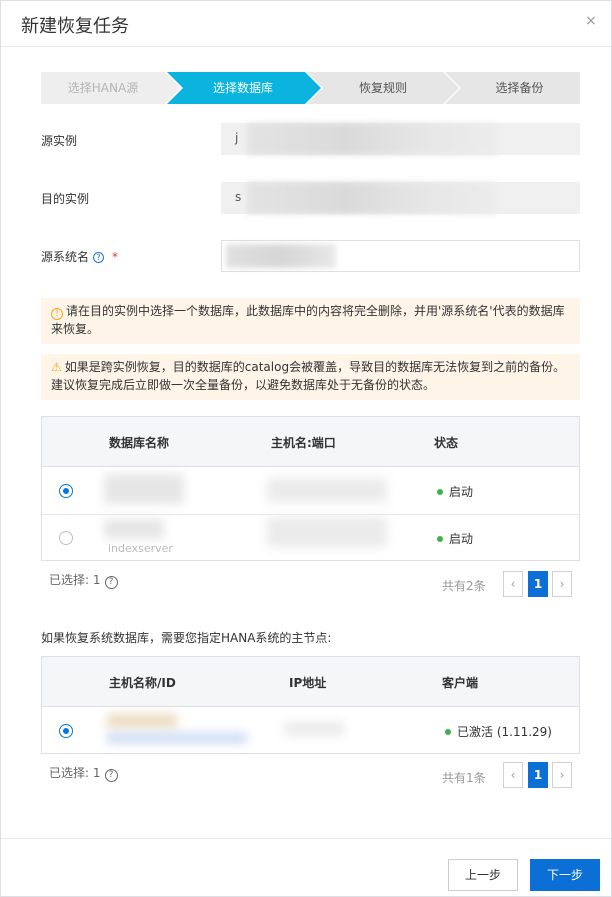  I want to click on source-sid-label-text: 源系统名, so click(65, 257).